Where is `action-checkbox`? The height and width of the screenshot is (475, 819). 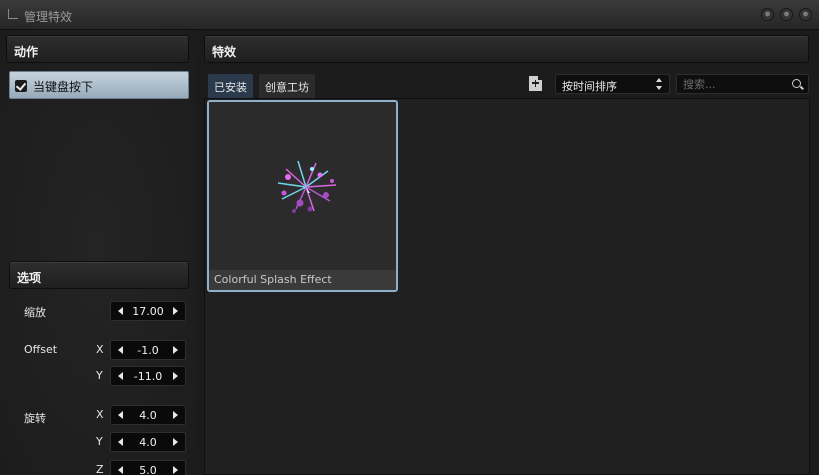 action-checkbox is located at coordinates (21, 86).